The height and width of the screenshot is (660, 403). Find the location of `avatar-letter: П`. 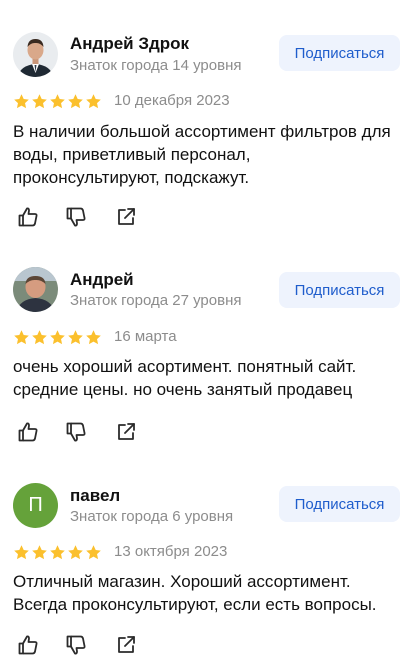

avatar-letter: П is located at coordinates (35, 505).